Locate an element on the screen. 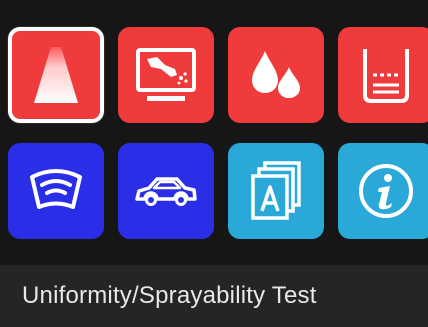 The height and width of the screenshot is (327, 428). windshield-wiper-icon is located at coordinates (56, 191).